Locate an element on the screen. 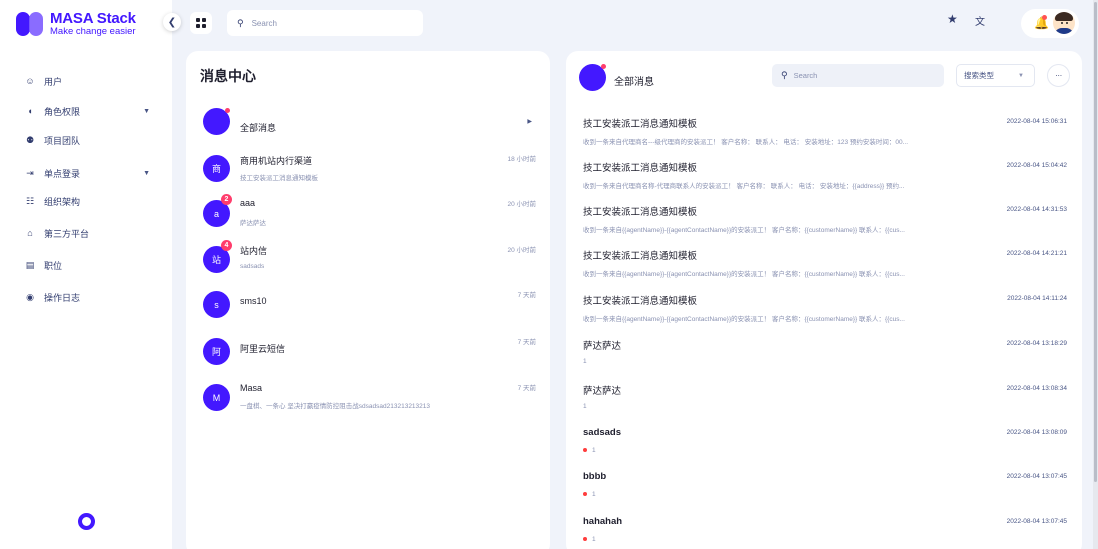  conversation-name: sms10 is located at coordinates (253, 301).